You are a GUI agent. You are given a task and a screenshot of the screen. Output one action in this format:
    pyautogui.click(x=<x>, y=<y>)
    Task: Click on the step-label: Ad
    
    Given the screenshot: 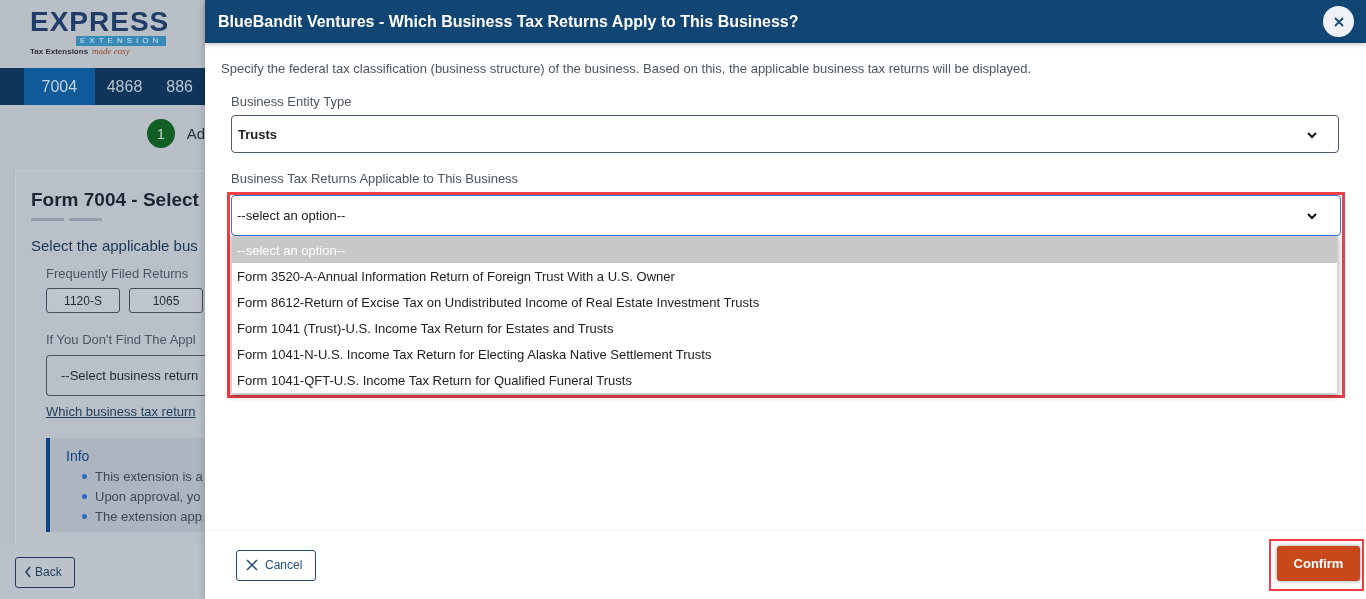 What is the action you would take?
    pyautogui.click(x=195, y=133)
    